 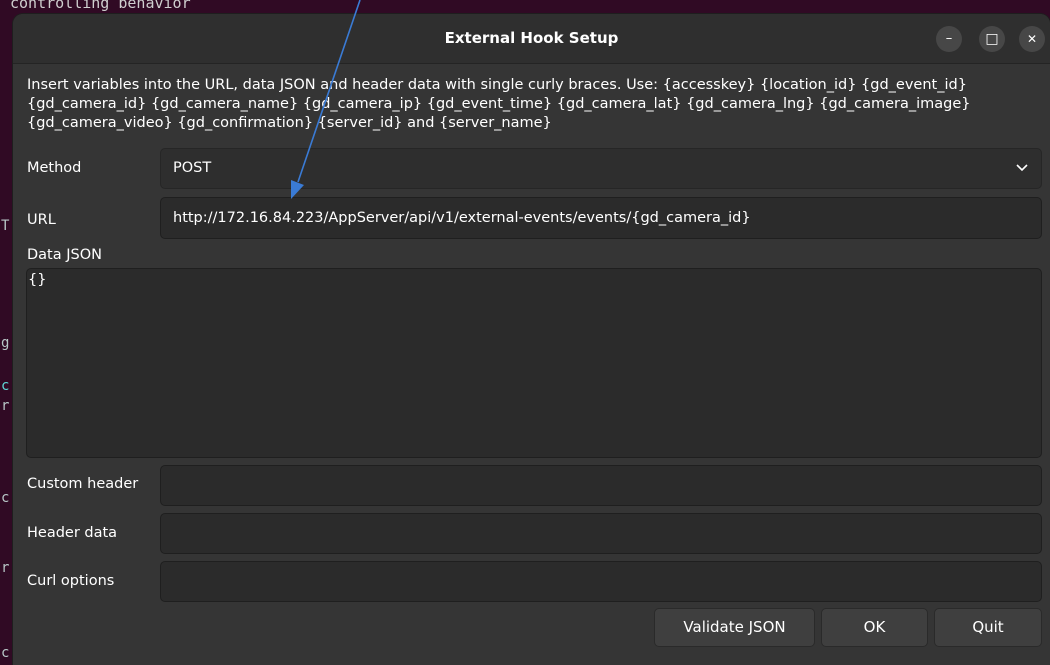 I want to click on custom-header-input, so click(x=601, y=485).